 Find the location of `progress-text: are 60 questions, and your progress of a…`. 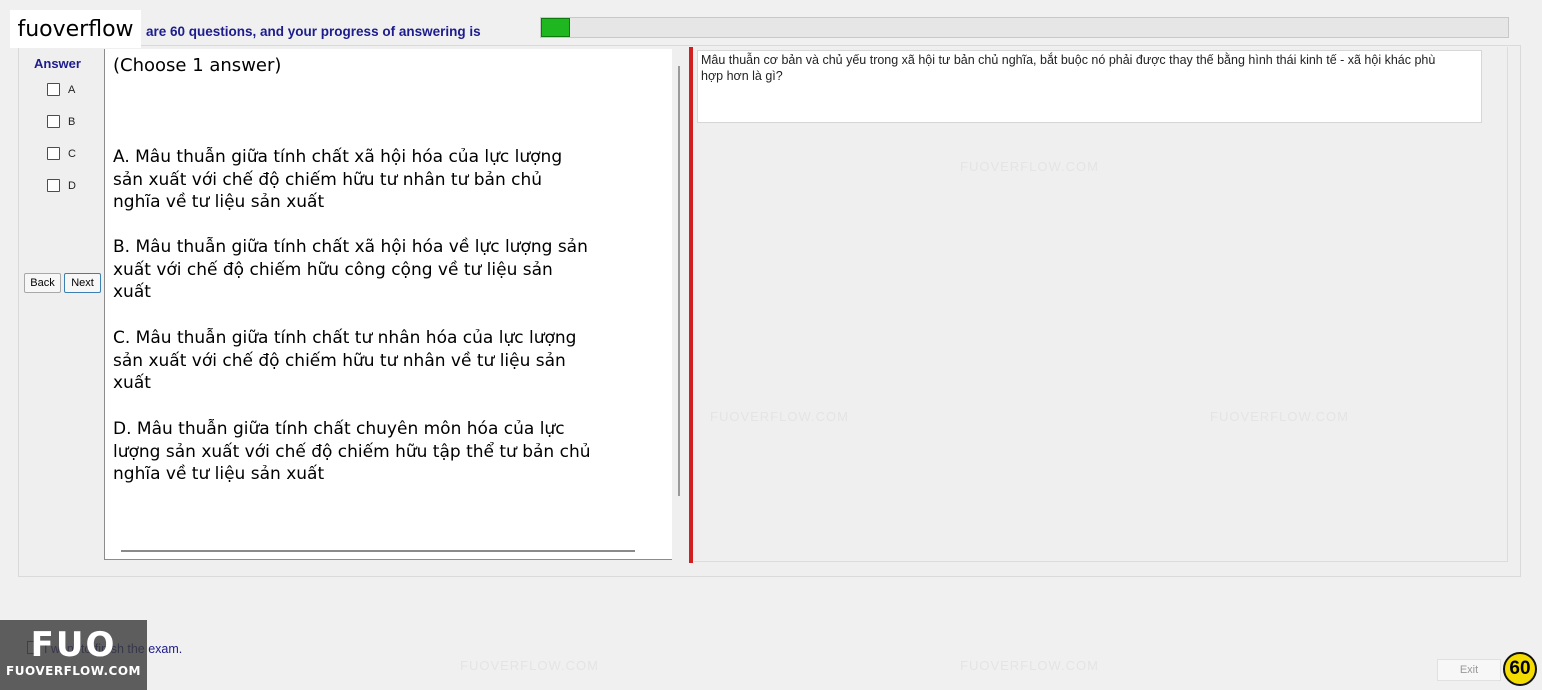

progress-text: are 60 questions, and your progress of a… is located at coordinates (313, 31).